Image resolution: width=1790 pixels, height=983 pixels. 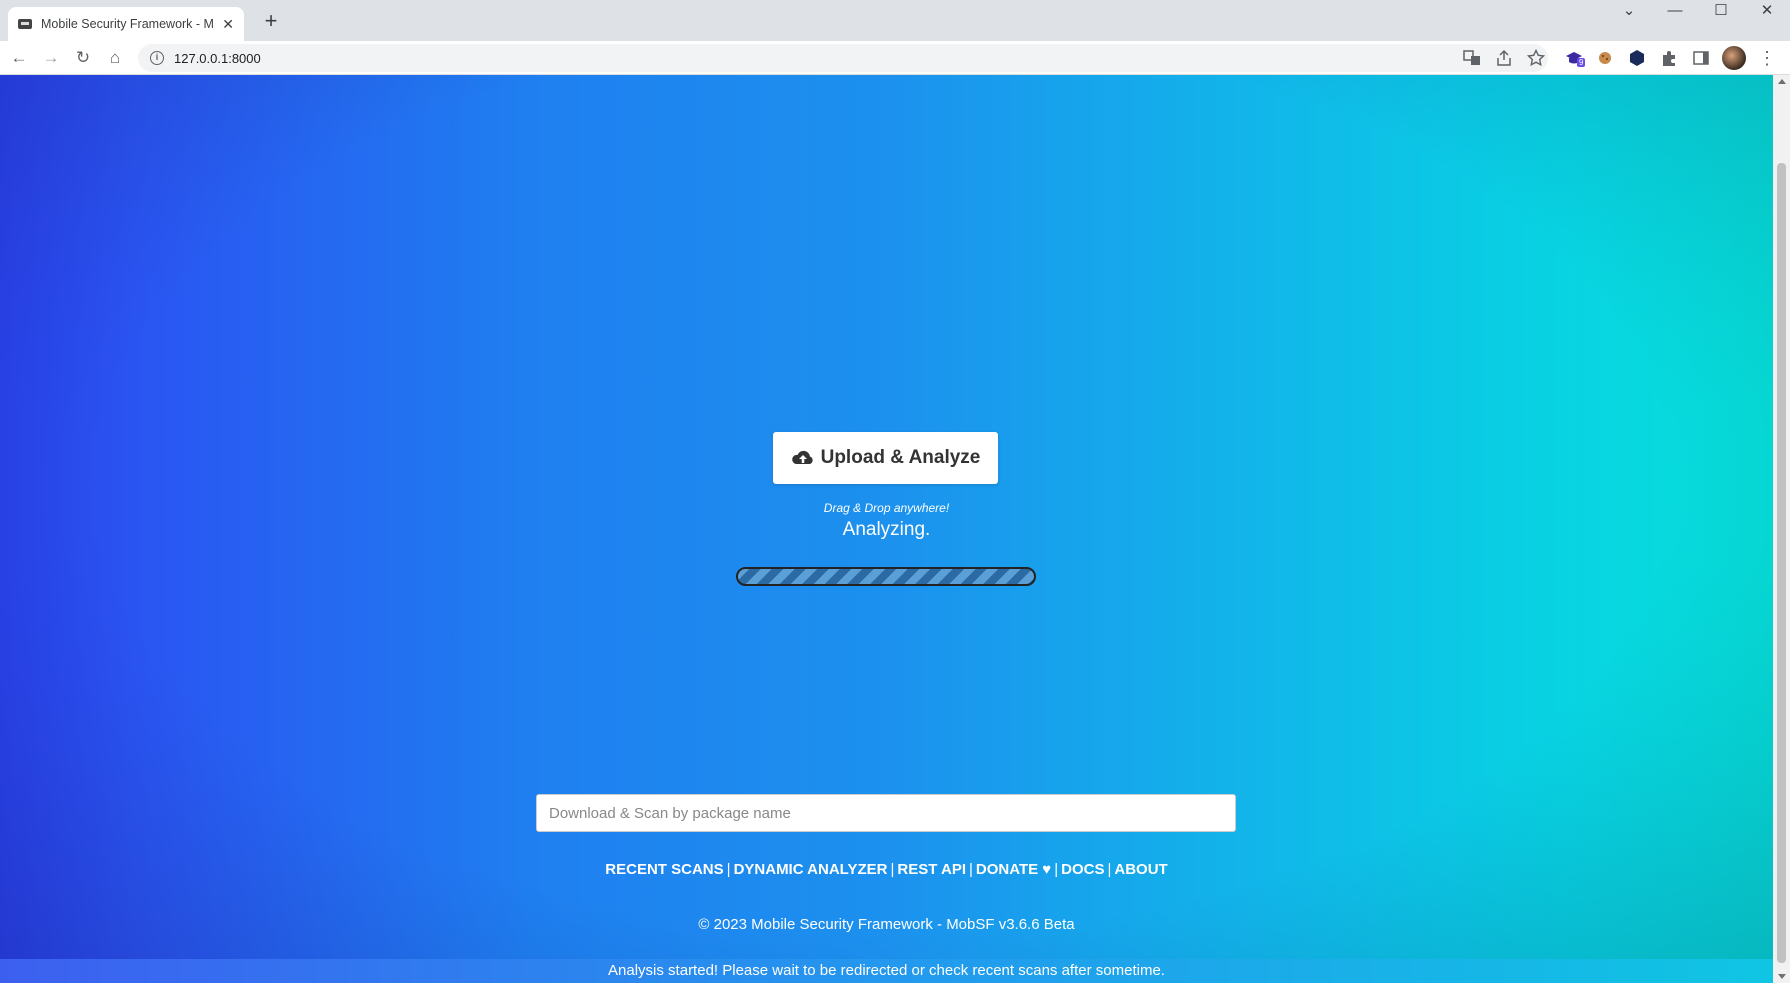 What do you see at coordinates (1605, 58) in the screenshot?
I see `extension-cookie-icon` at bounding box center [1605, 58].